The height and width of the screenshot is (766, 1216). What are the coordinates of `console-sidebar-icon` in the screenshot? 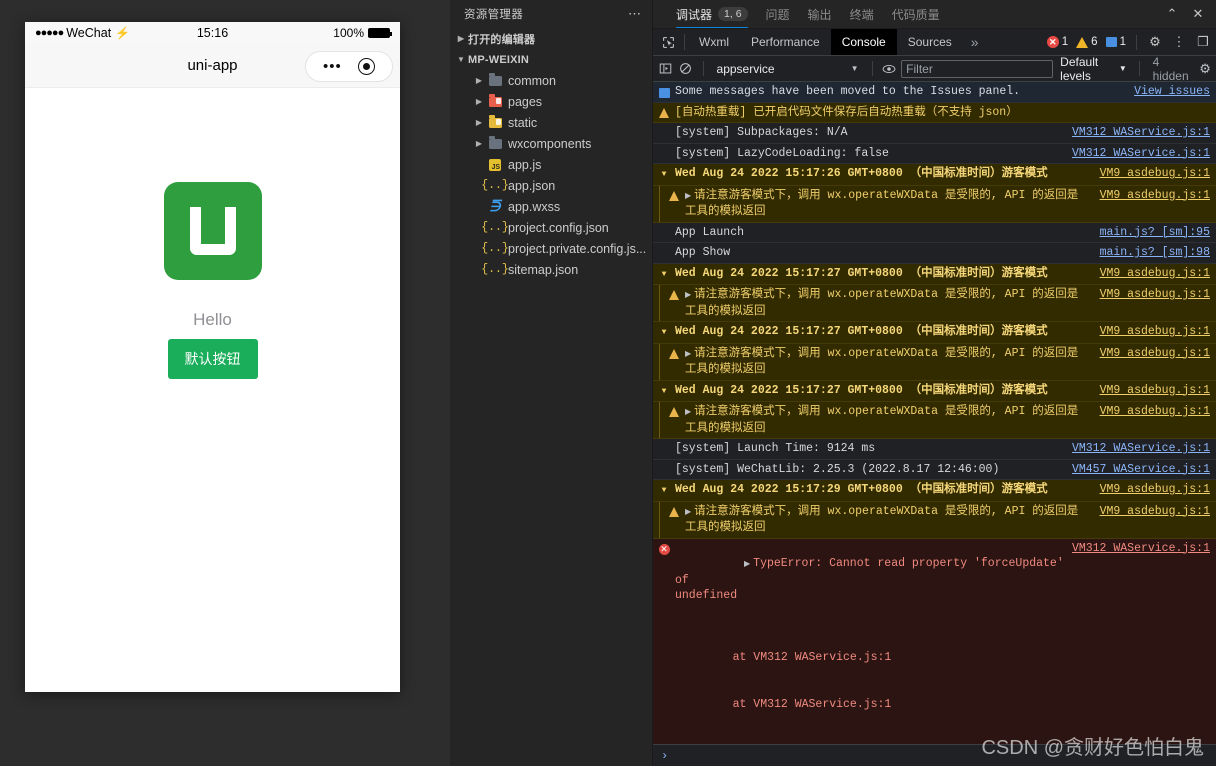 It's located at (666, 69).